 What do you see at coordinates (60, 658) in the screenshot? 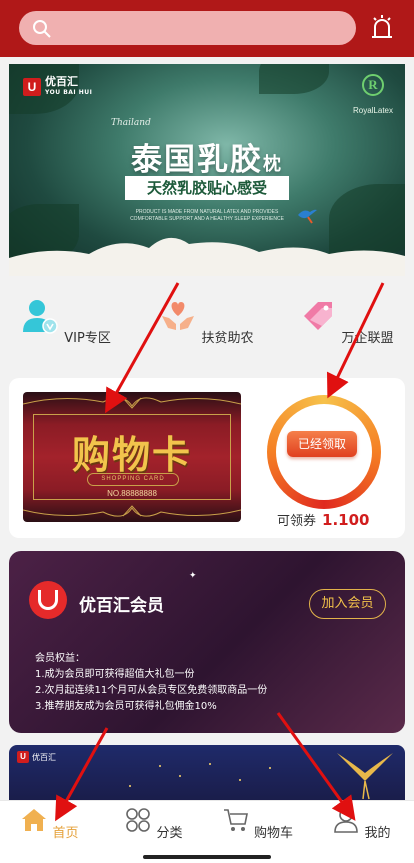
I see `benefits-title: 会员权益：` at bounding box center [60, 658].